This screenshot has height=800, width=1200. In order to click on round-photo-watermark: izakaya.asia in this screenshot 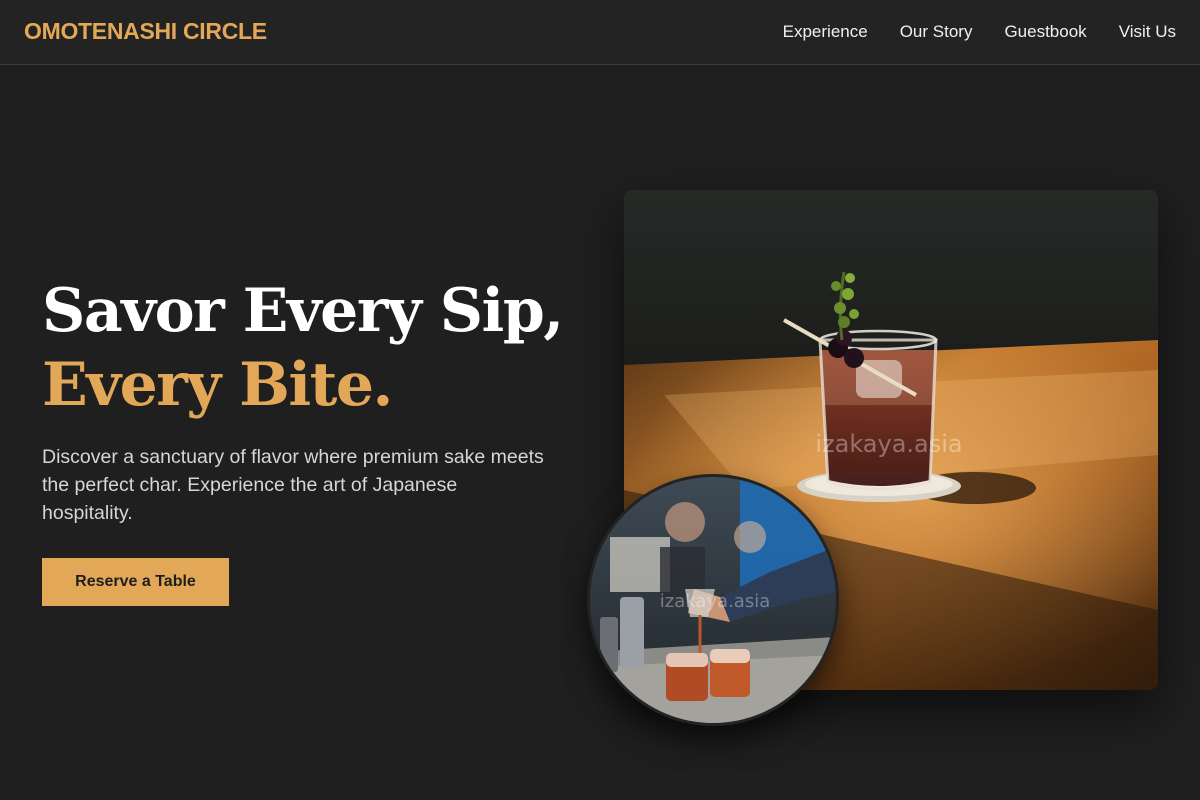, I will do `click(715, 601)`.